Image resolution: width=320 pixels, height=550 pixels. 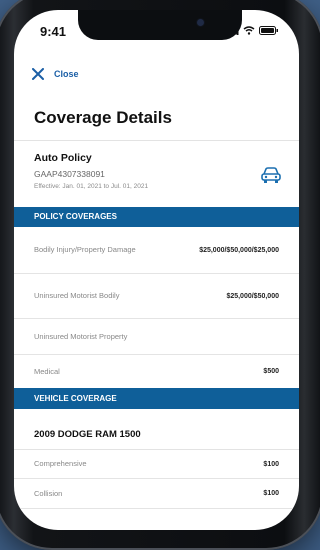 What do you see at coordinates (156, 140) in the screenshot?
I see `title-divider` at bounding box center [156, 140].